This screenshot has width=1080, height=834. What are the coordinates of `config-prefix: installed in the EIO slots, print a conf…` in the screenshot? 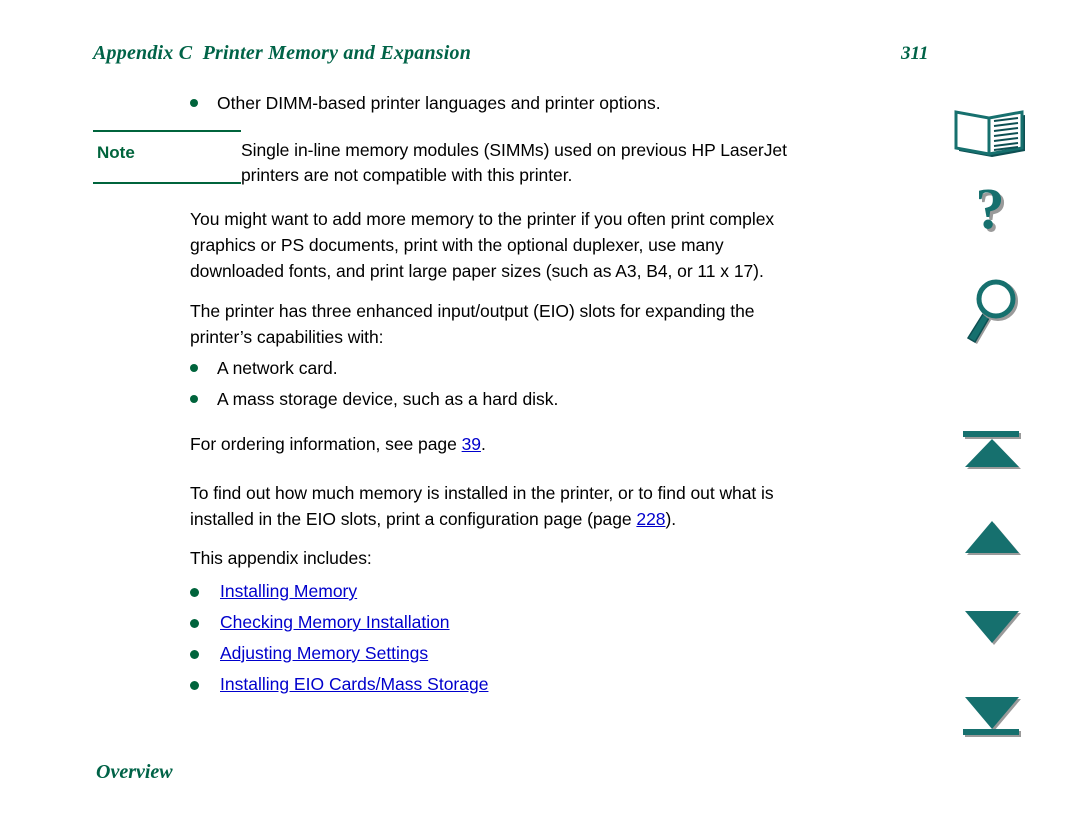 It's located at (413, 519).